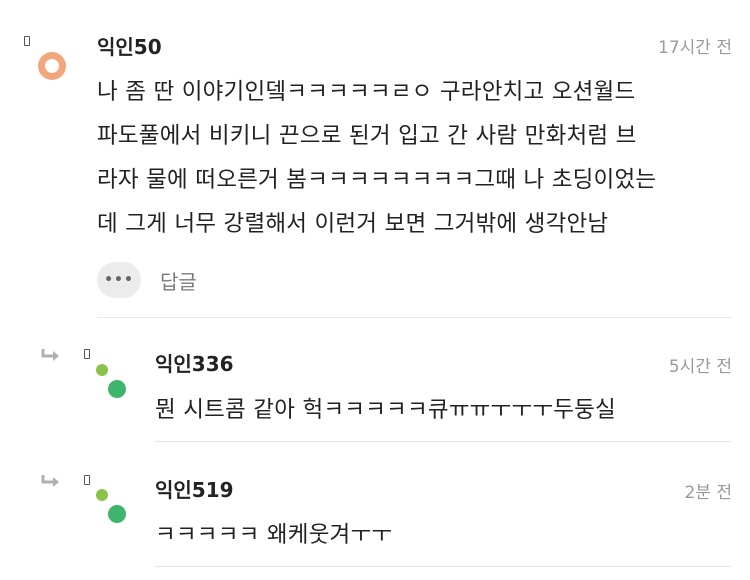 The image size is (750, 580). I want to click on comment-body-line: 파도풀에서 비키니 끈으로 된거 입고 간 사람 만화처럼 브, so click(367, 136).